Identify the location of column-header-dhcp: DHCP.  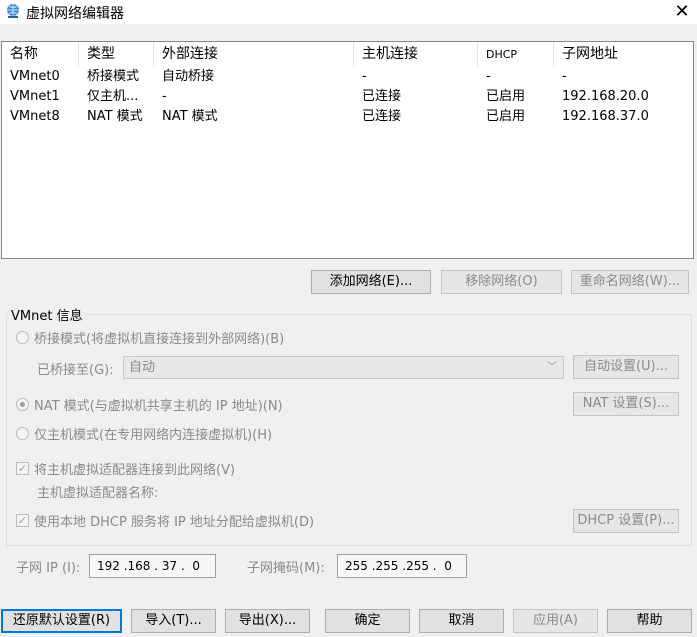
(516, 54).